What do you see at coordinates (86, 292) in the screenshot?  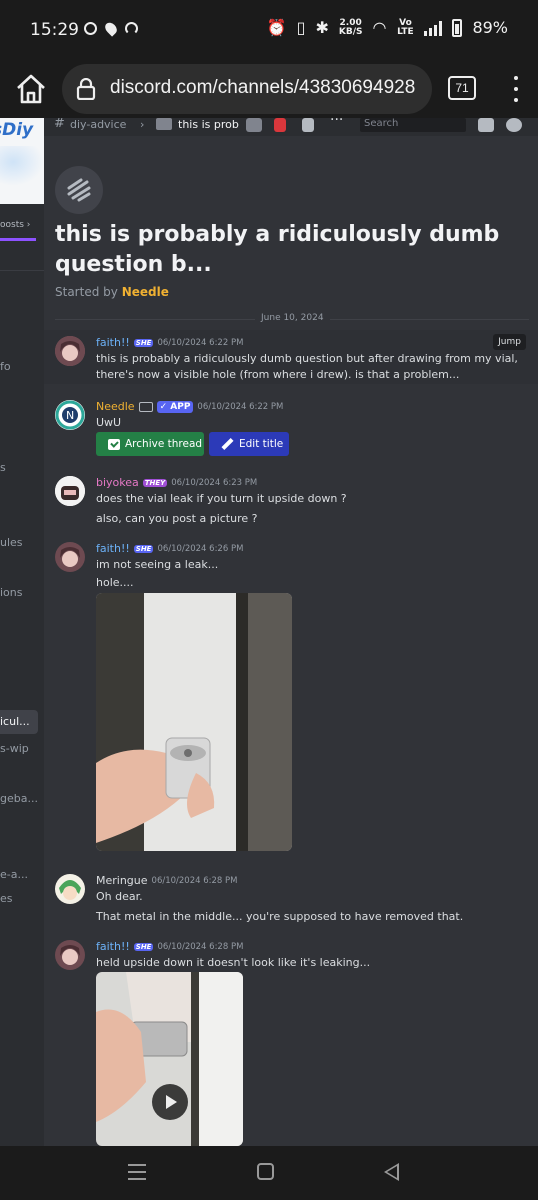 I see `started-by-prefix: Started by` at bounding box center [86, 292].